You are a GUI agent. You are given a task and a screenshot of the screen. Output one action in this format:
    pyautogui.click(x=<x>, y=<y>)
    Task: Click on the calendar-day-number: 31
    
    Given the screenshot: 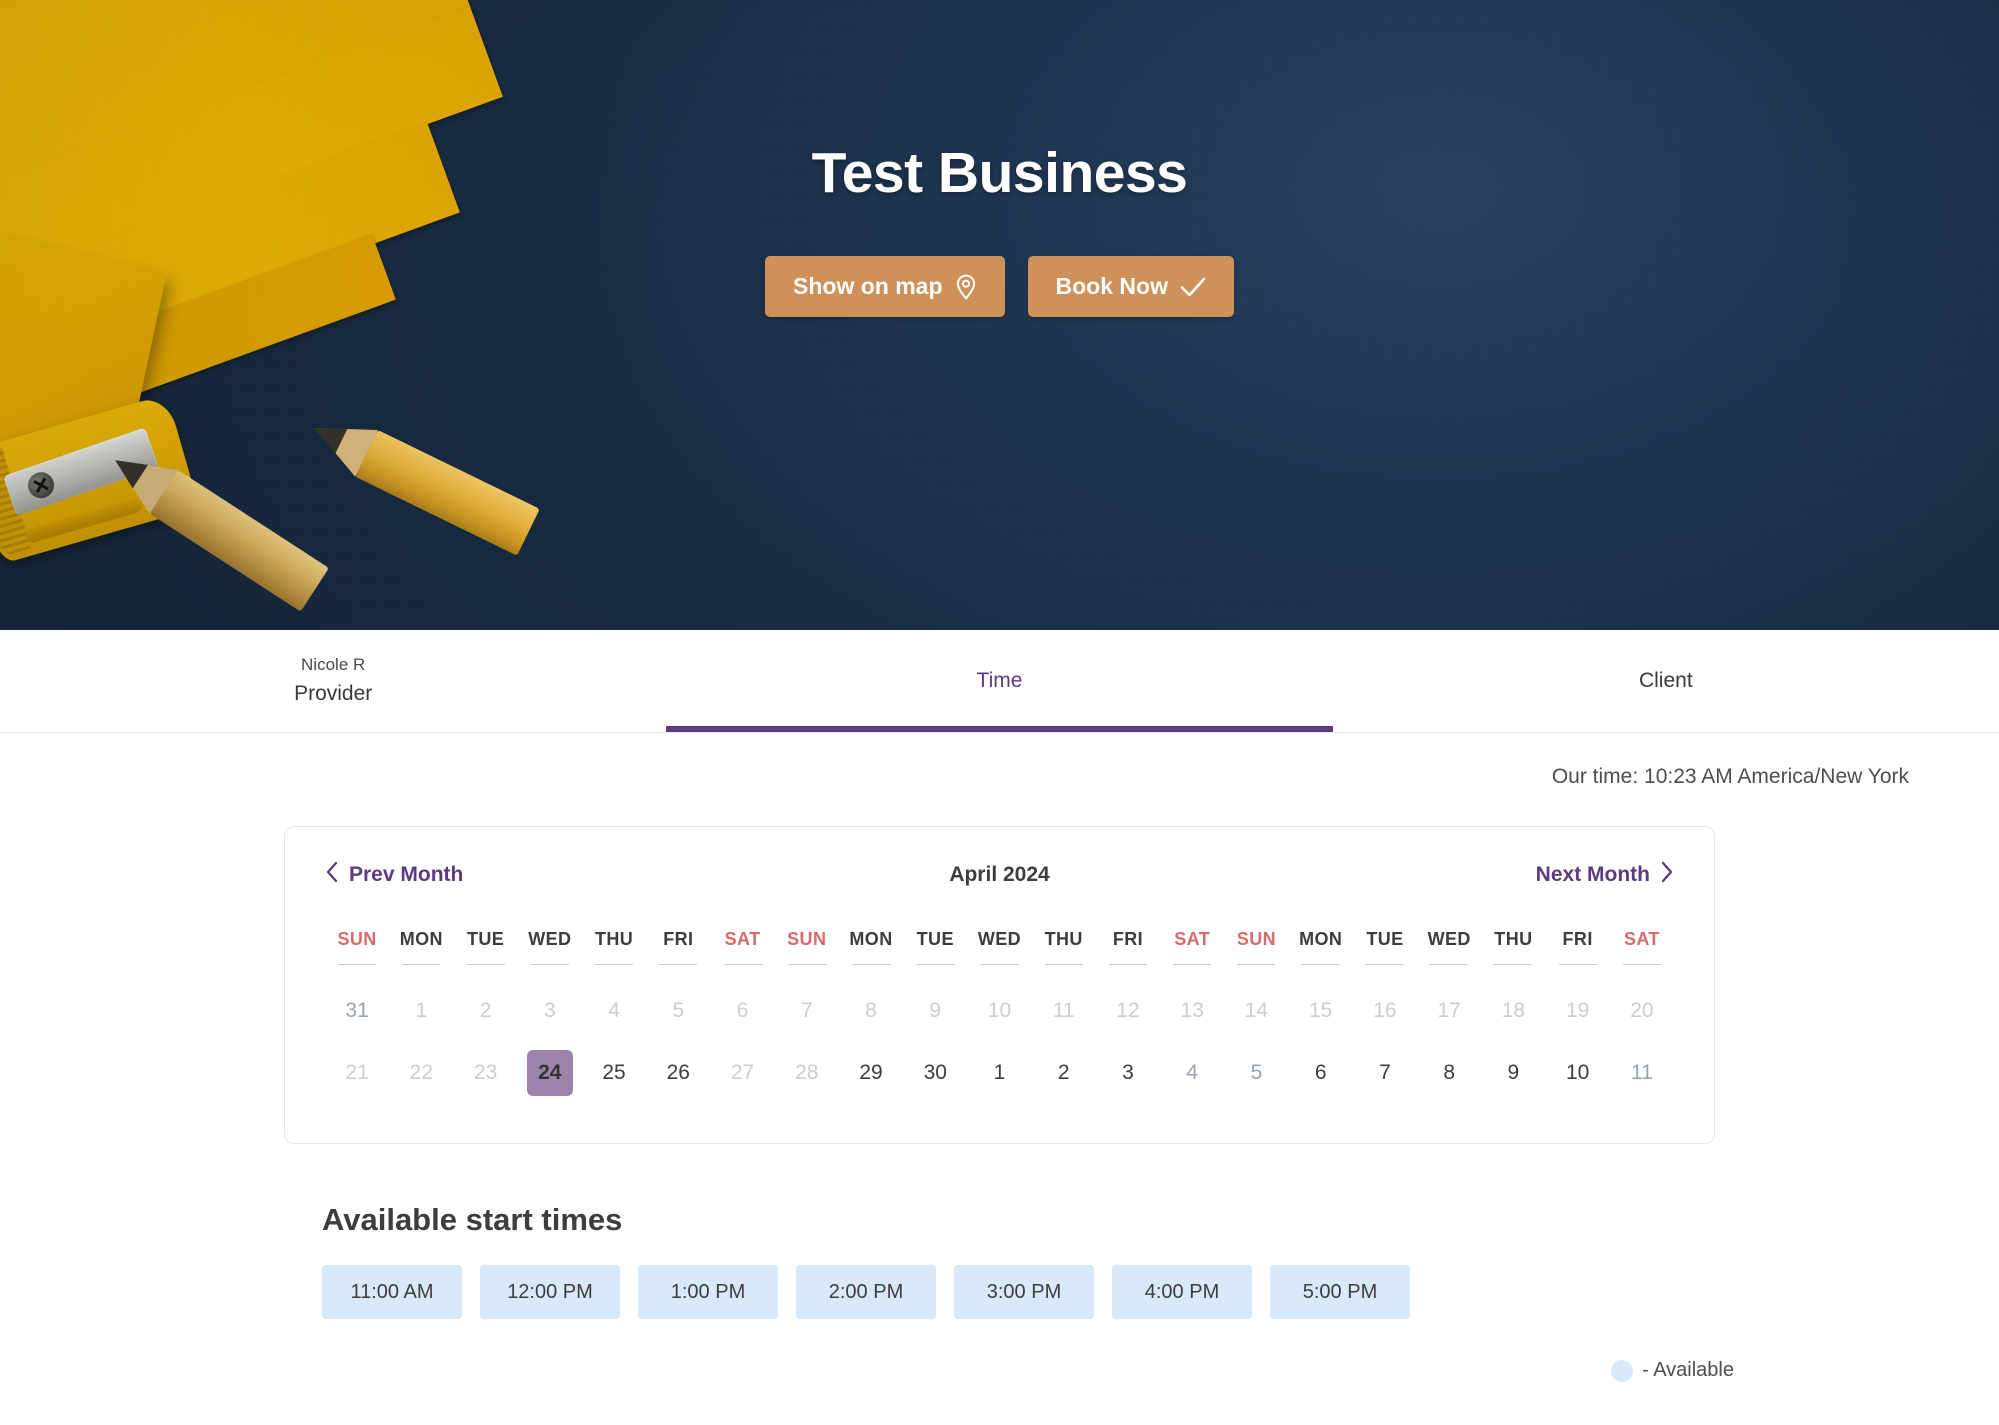 What is the action you would take?
    pyautogui.click(x=357, y=1010)
    